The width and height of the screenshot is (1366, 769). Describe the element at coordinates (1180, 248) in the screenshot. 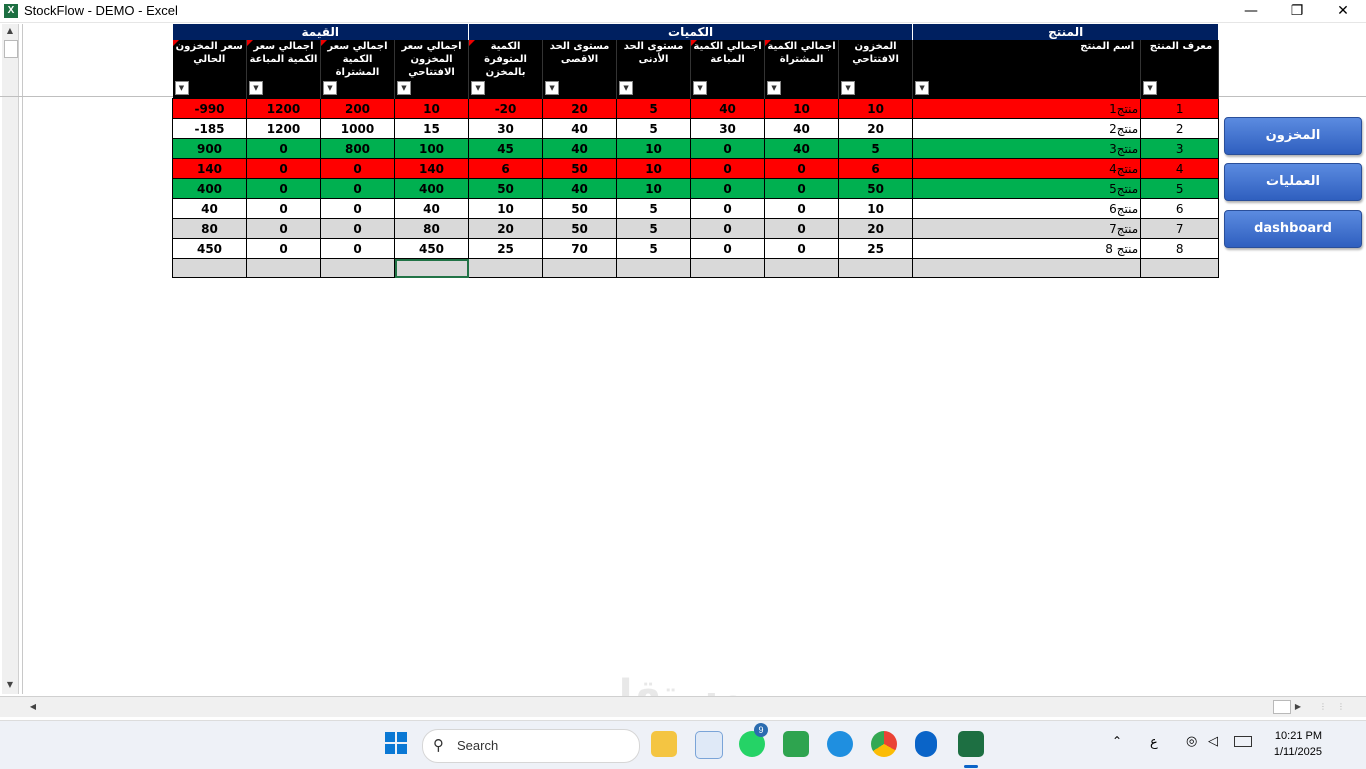

I see `table-cell: 8` at that location.